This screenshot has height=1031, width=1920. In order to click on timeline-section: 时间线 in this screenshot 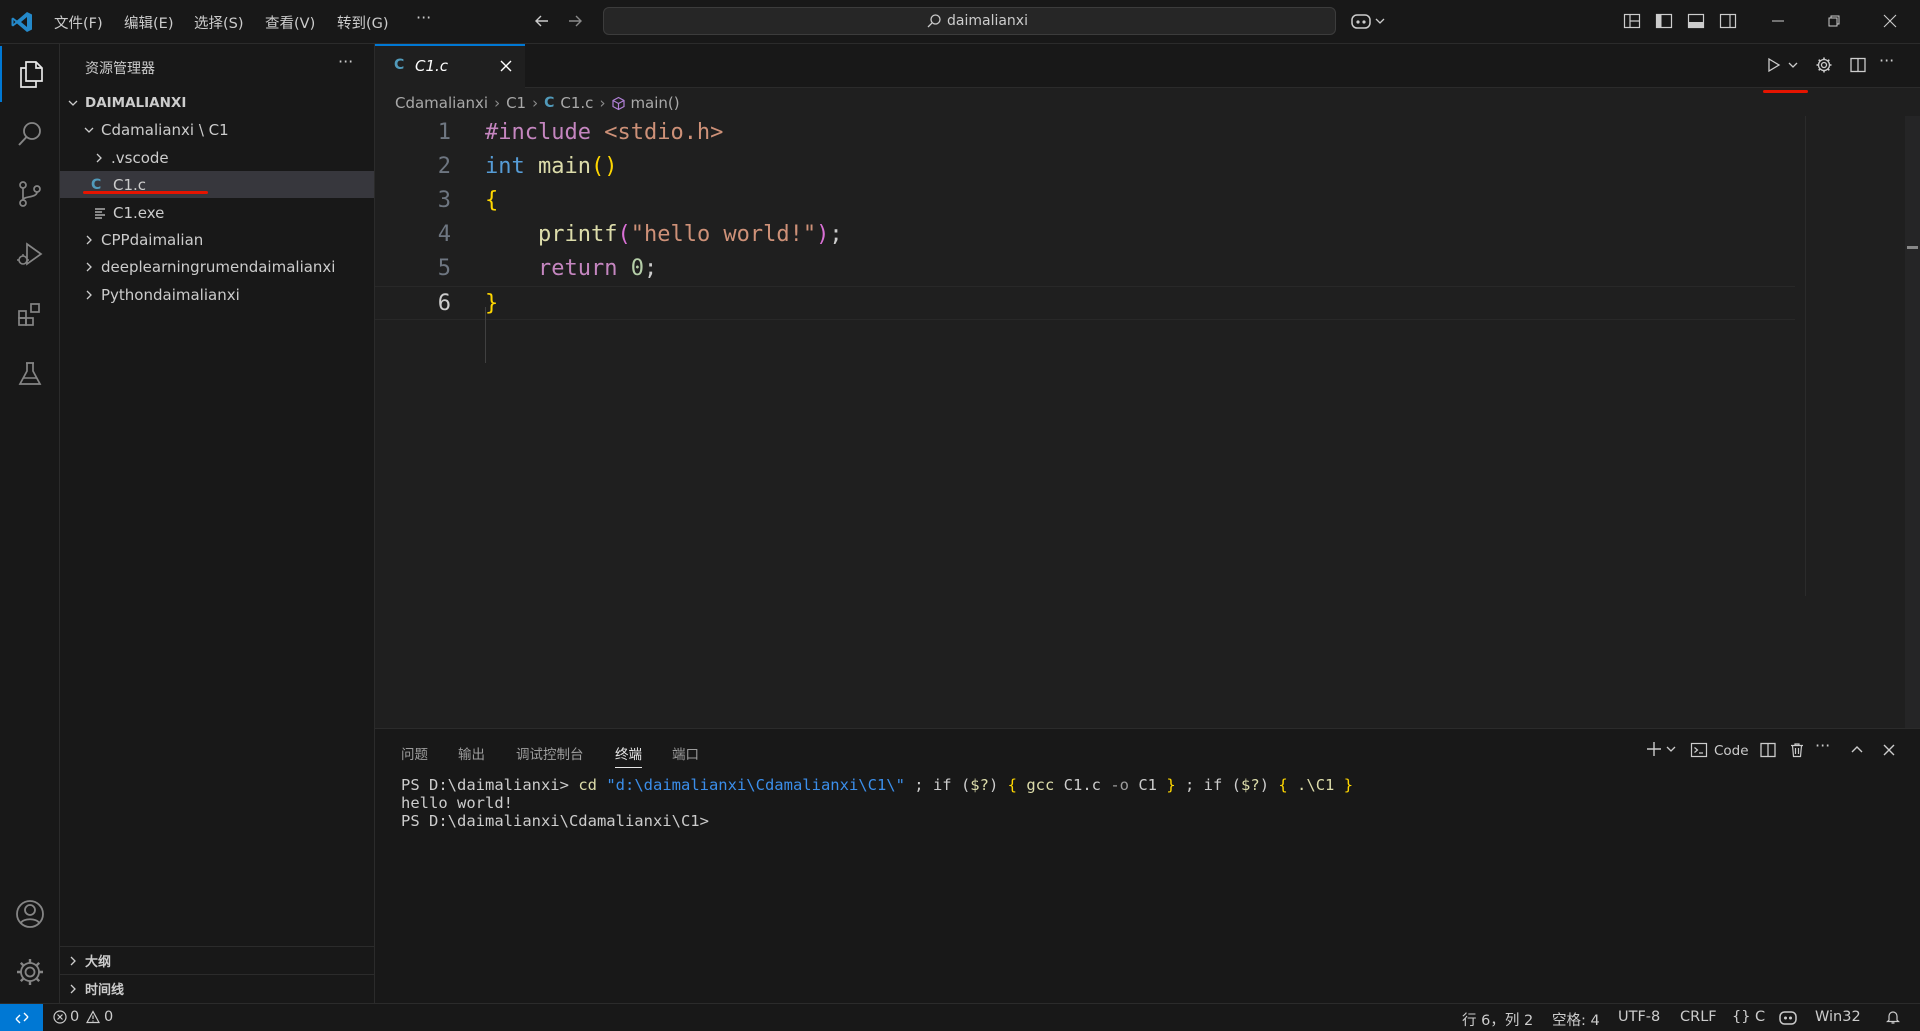, I will do `click(217, 988)`.